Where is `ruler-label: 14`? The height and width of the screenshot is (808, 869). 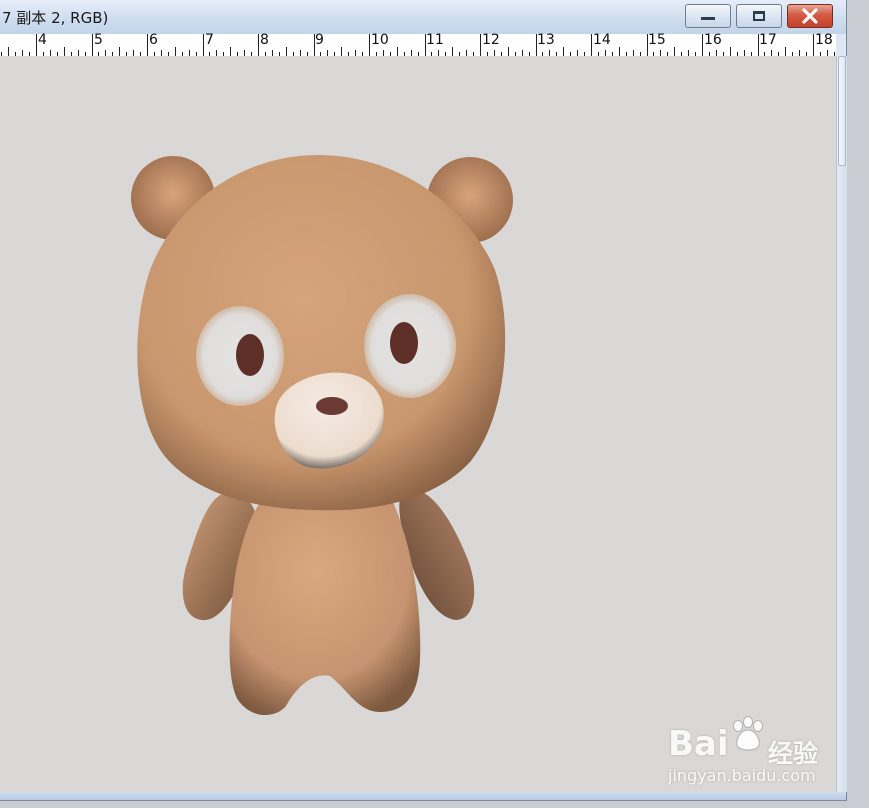
ruler-label: 14 is located at coordinates (602, 40).